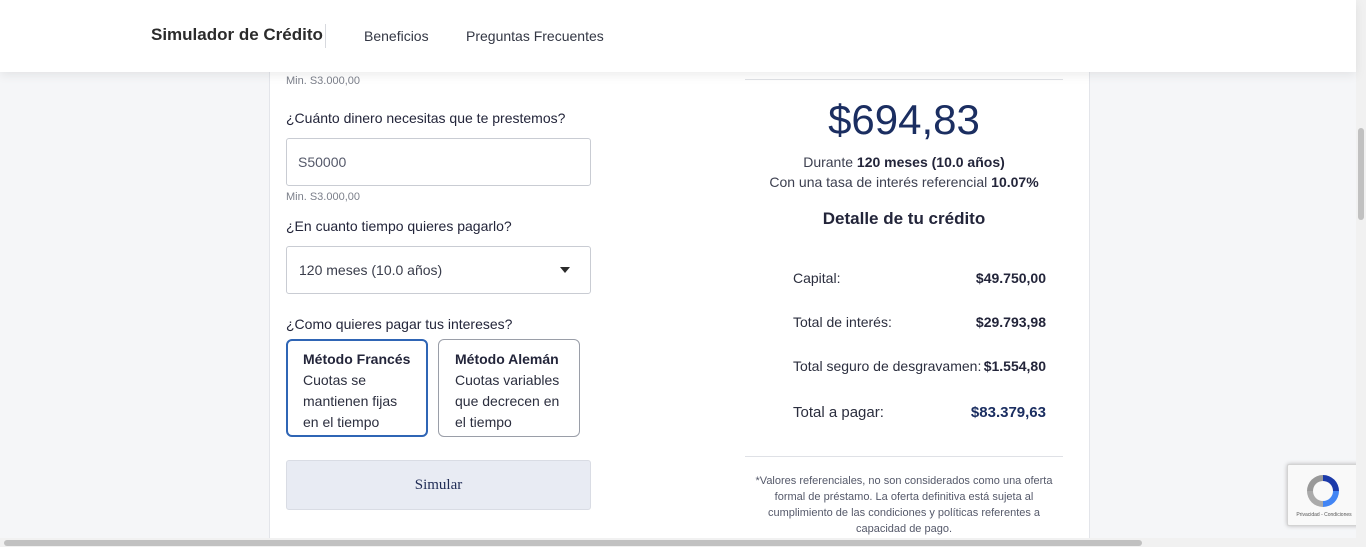 The image size is (1366, 547). I want to click on interest-question: ¿Como quieres pagar tus intereses?, so click(399, 324).